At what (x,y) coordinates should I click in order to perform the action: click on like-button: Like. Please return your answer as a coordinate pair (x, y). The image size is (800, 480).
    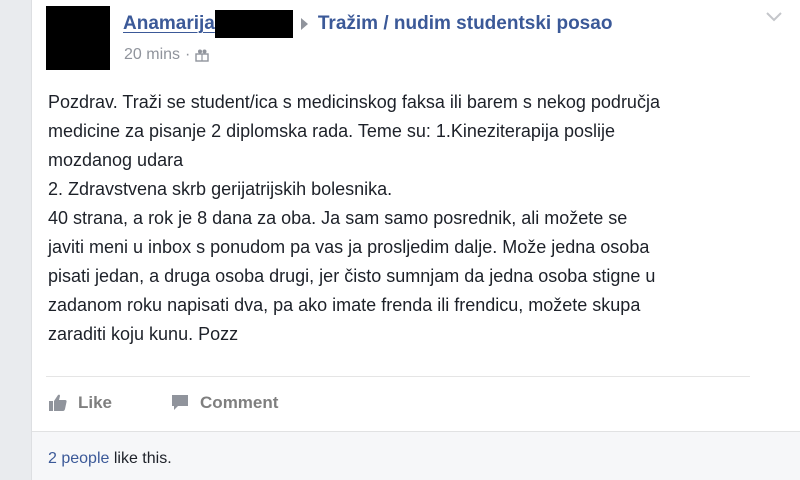
    Looking at the image, I should click on (80, 403).